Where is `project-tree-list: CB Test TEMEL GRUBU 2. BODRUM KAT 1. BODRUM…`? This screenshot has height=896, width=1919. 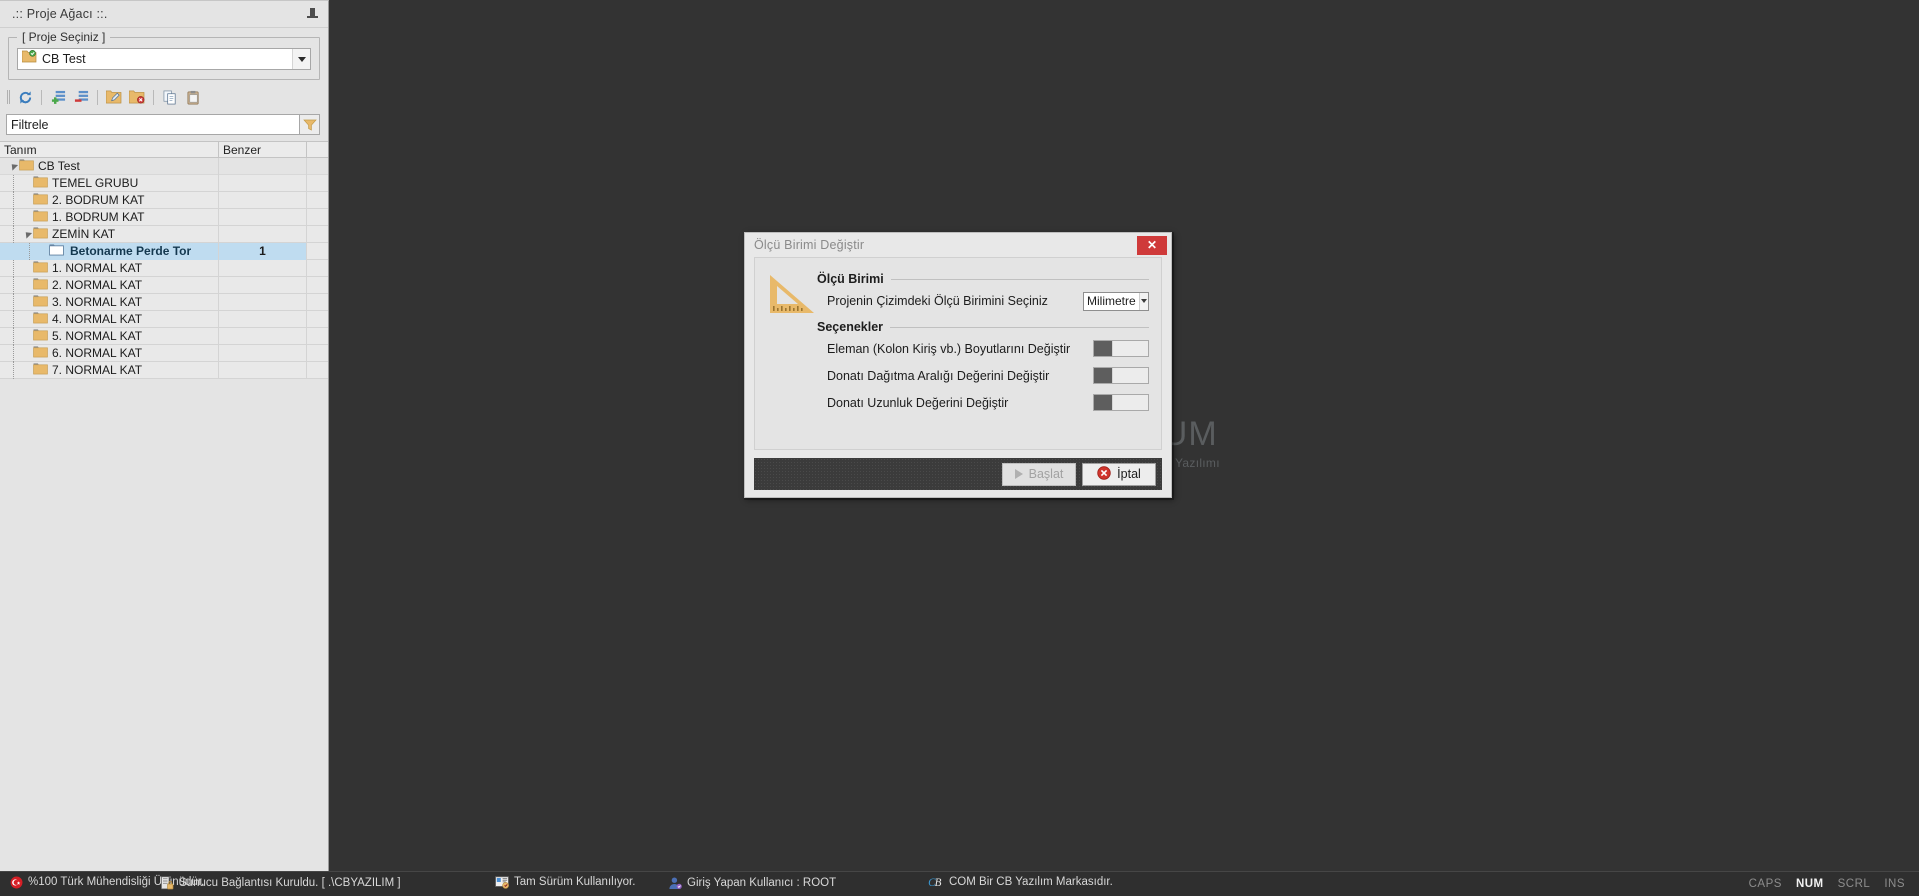
project-tree-list: CB Test TEMEL GRUBU 2. BODRUM KAT 1. BODRUM… is located at coordinates (164, 268).